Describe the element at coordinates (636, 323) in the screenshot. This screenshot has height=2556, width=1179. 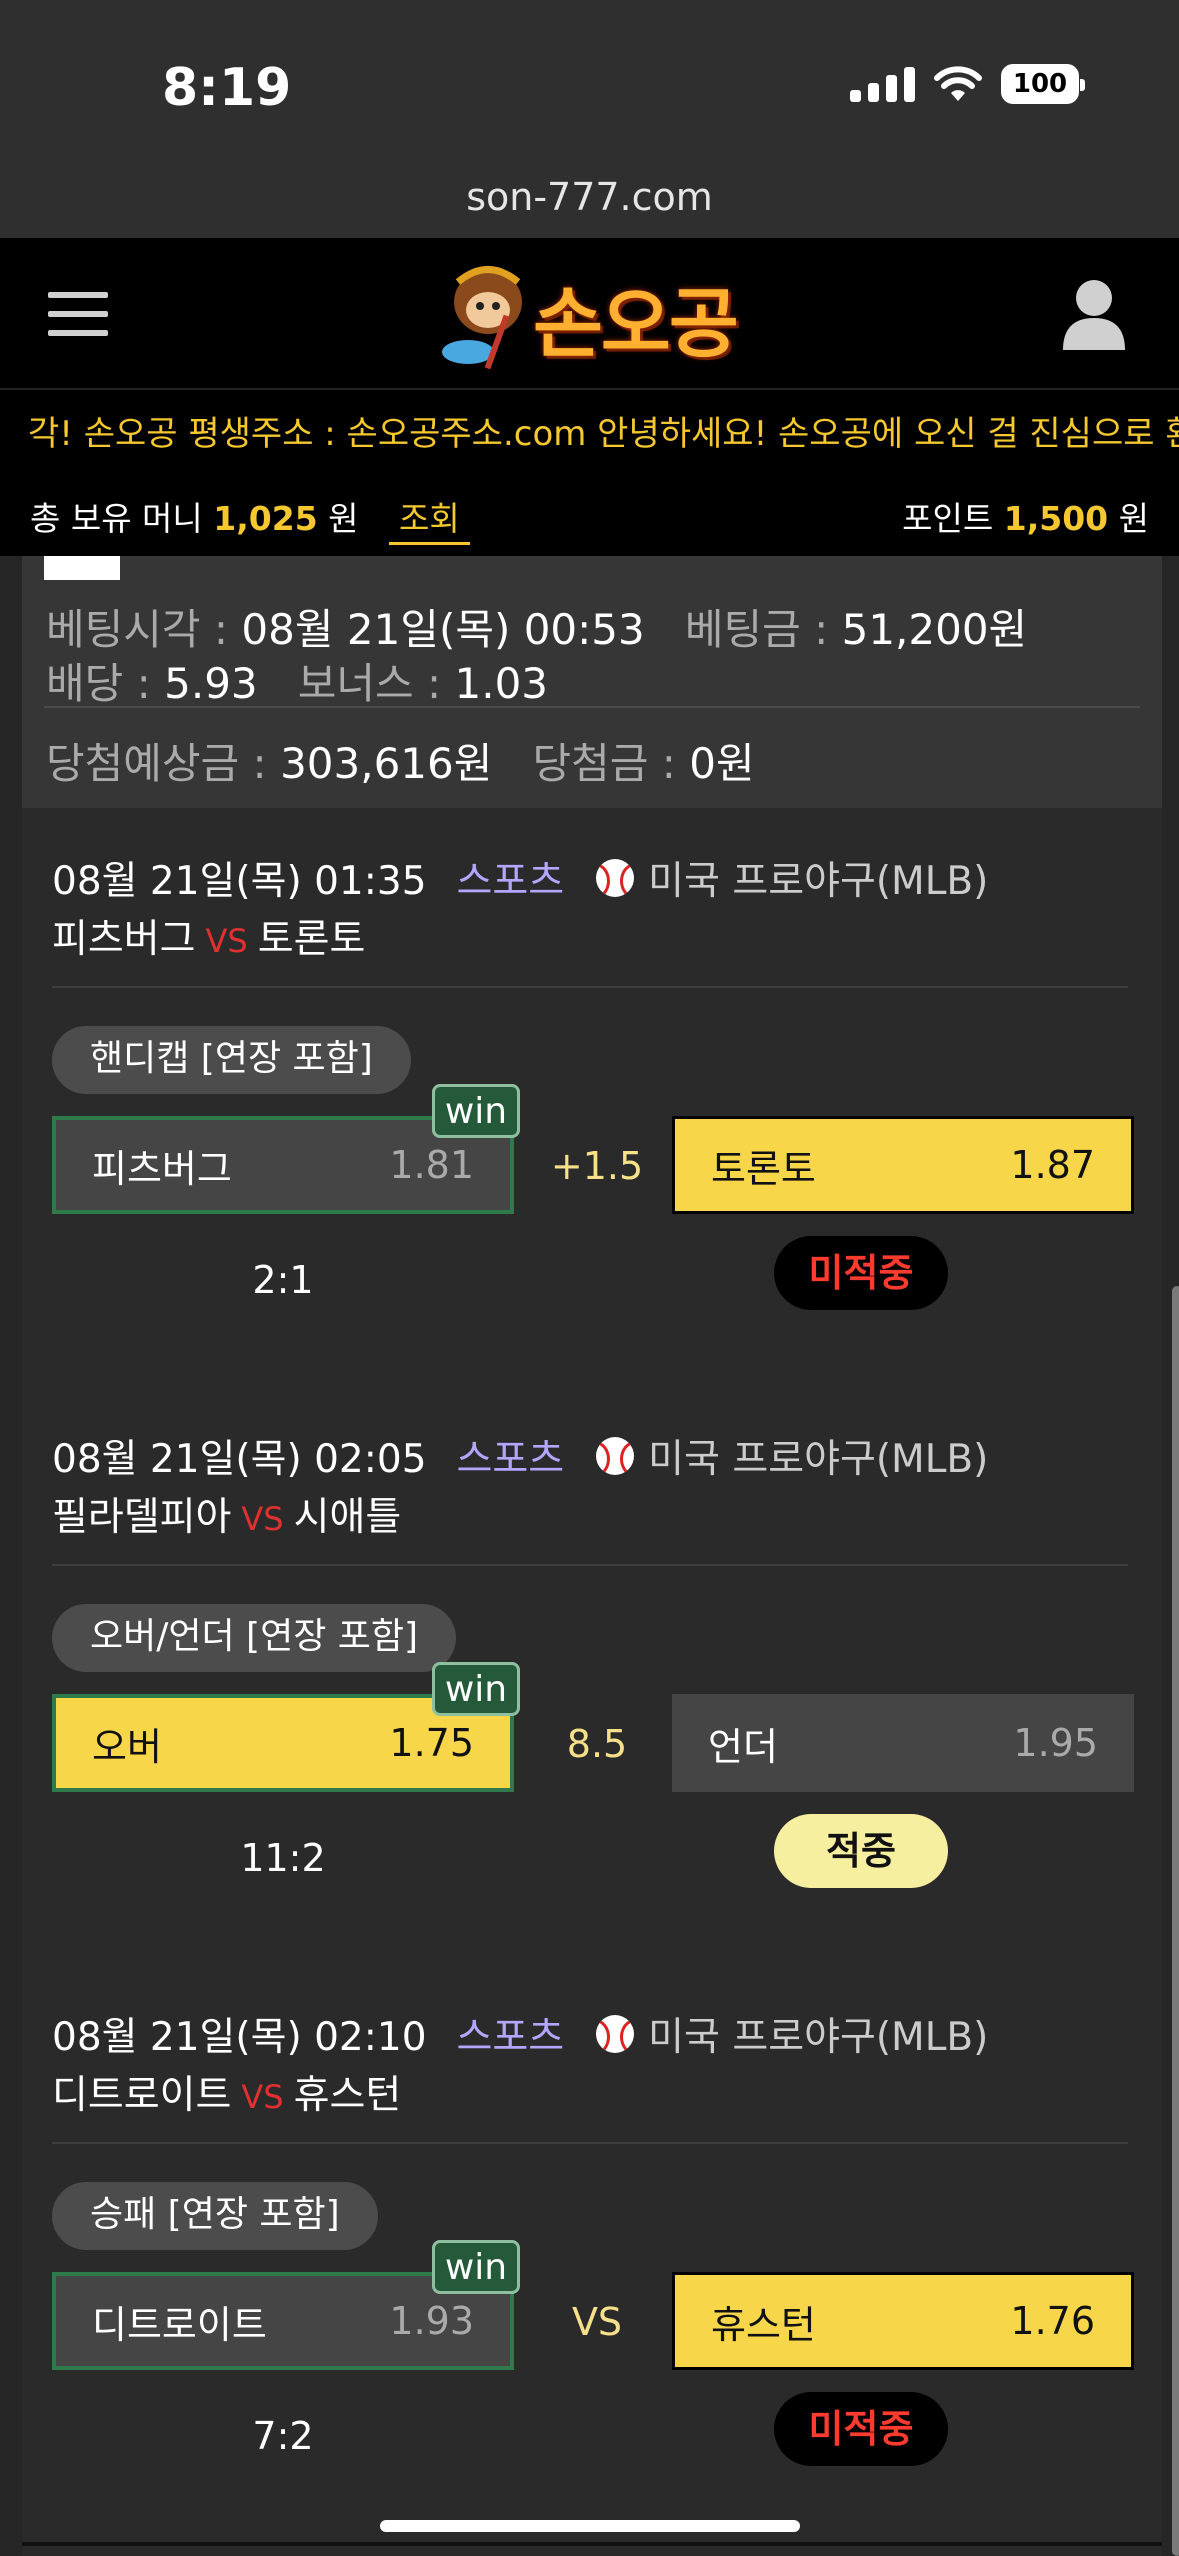
I see `brand-name: 손오공` at that location.